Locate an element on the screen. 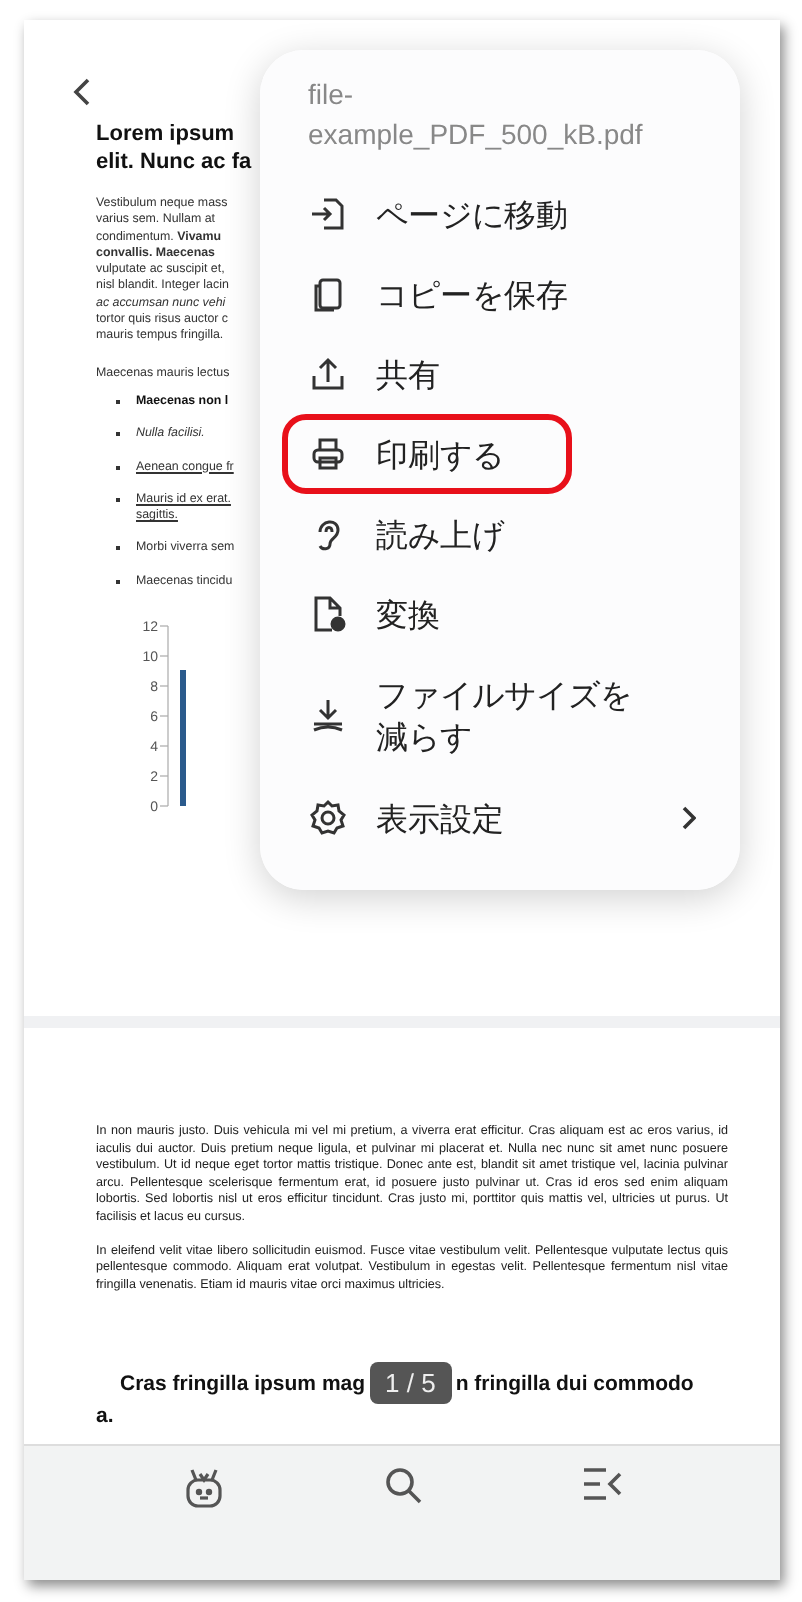  menu-item: 変換 is located at coordinates (502, 614).